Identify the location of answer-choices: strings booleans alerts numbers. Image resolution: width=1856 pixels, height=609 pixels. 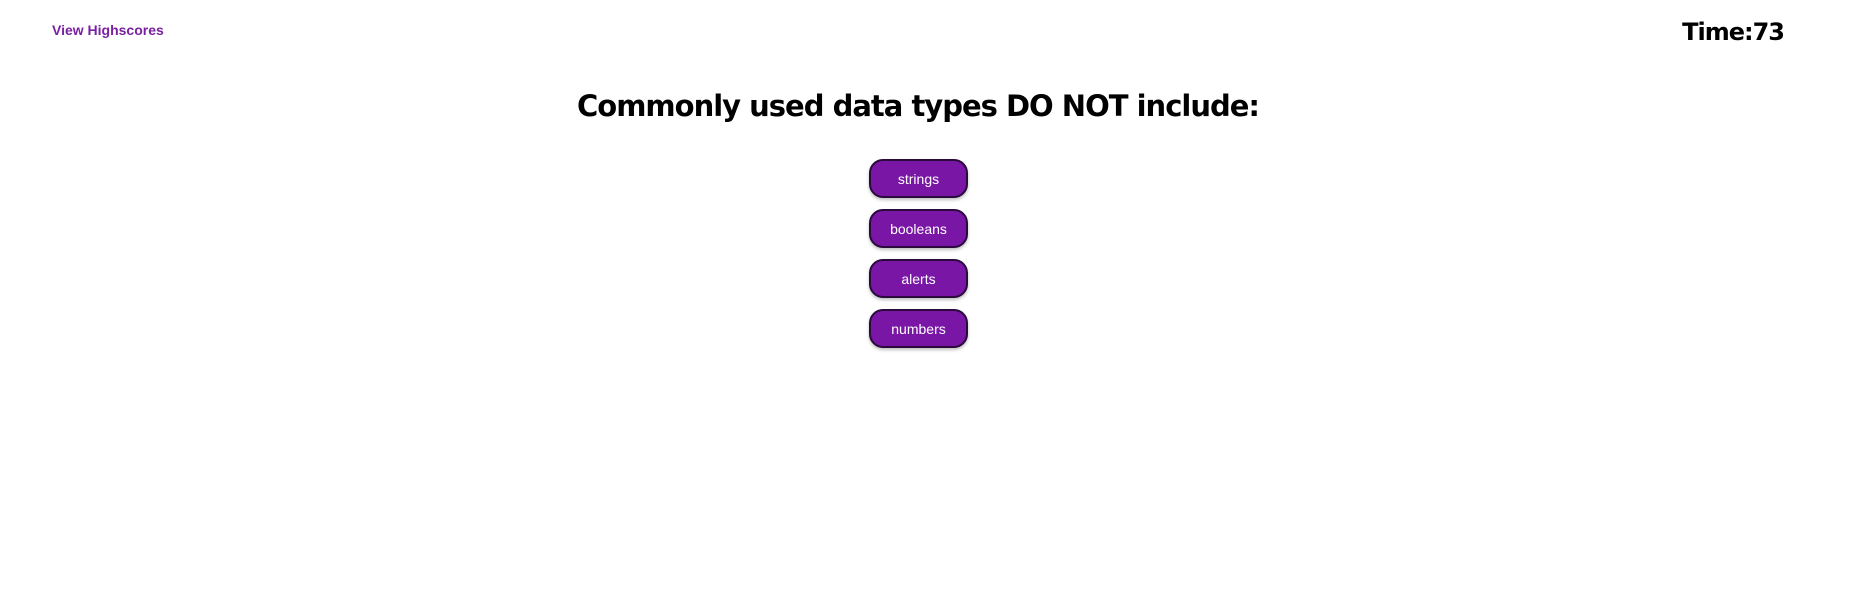
(918, 253).